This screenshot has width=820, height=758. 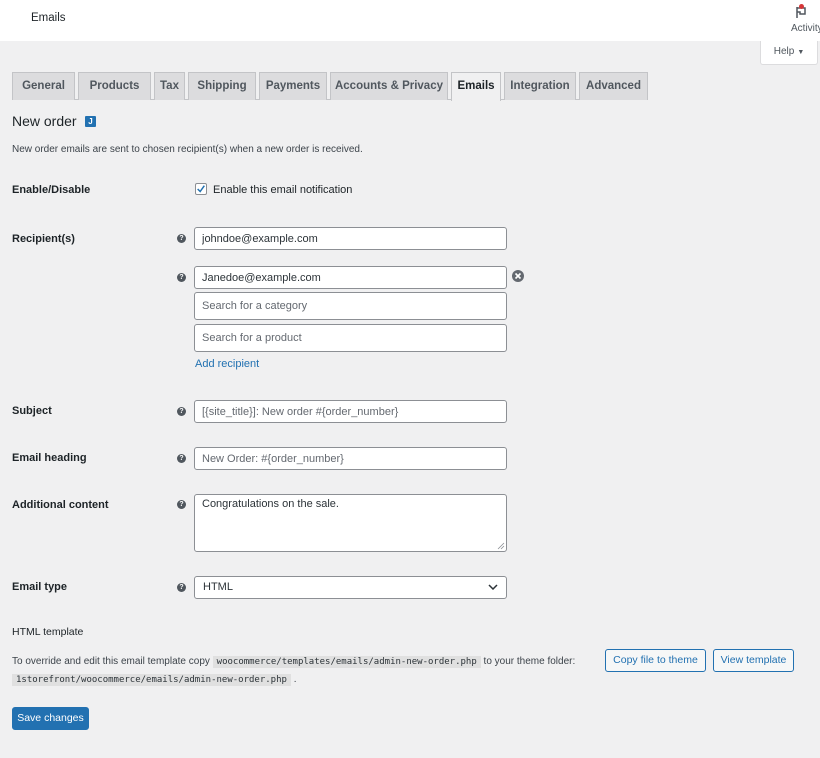 What do you see at coordinates (60, 505) in the screenshot?
I see `additional-content-label: Additional content` at bounding box center [60, 505].